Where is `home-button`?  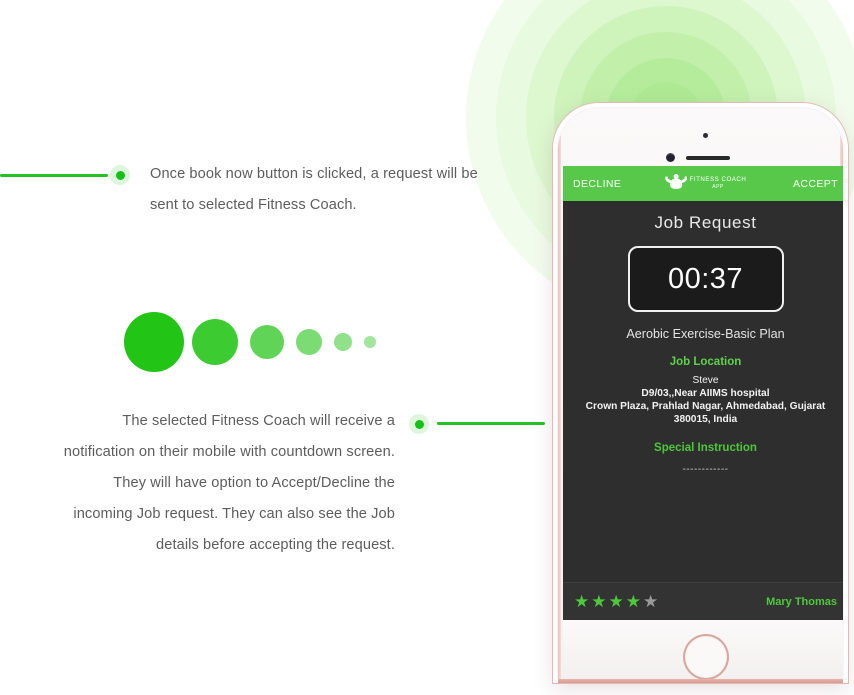 home-button is located at coordinates (705, 657).